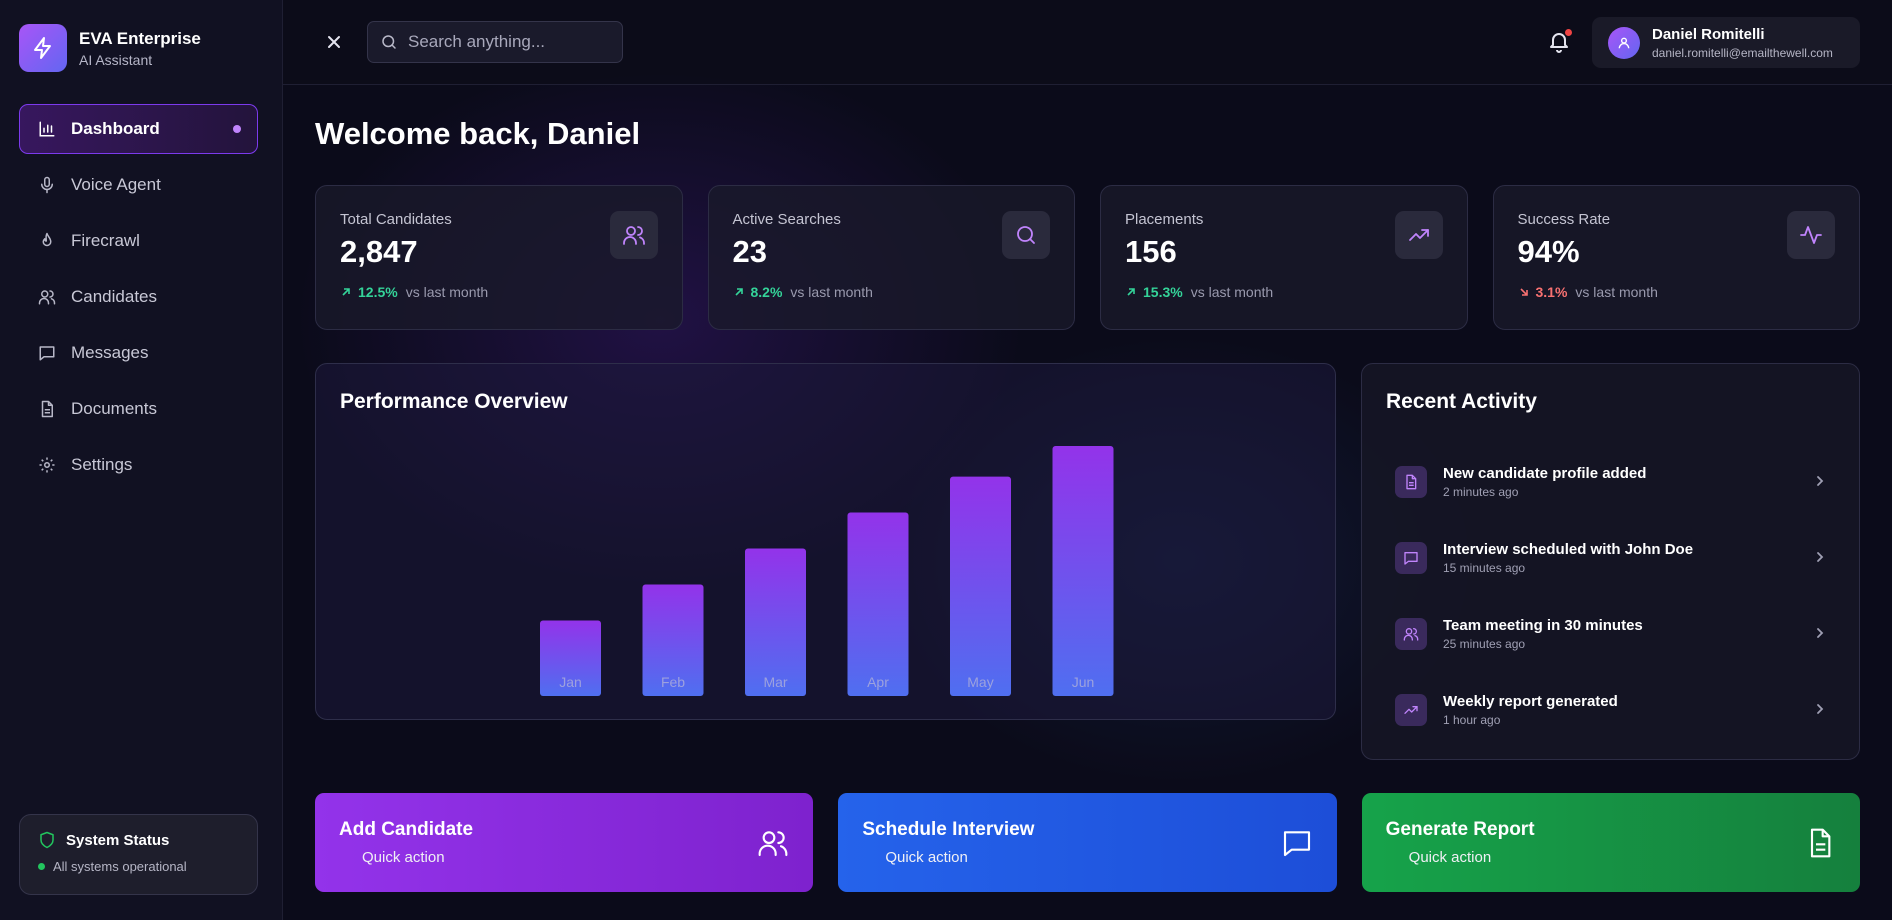 The image size is (1892, 920). Describe the element at coordinates (120, 866) in the screenshot. I see `system-status-text: All systems operational` at that location.